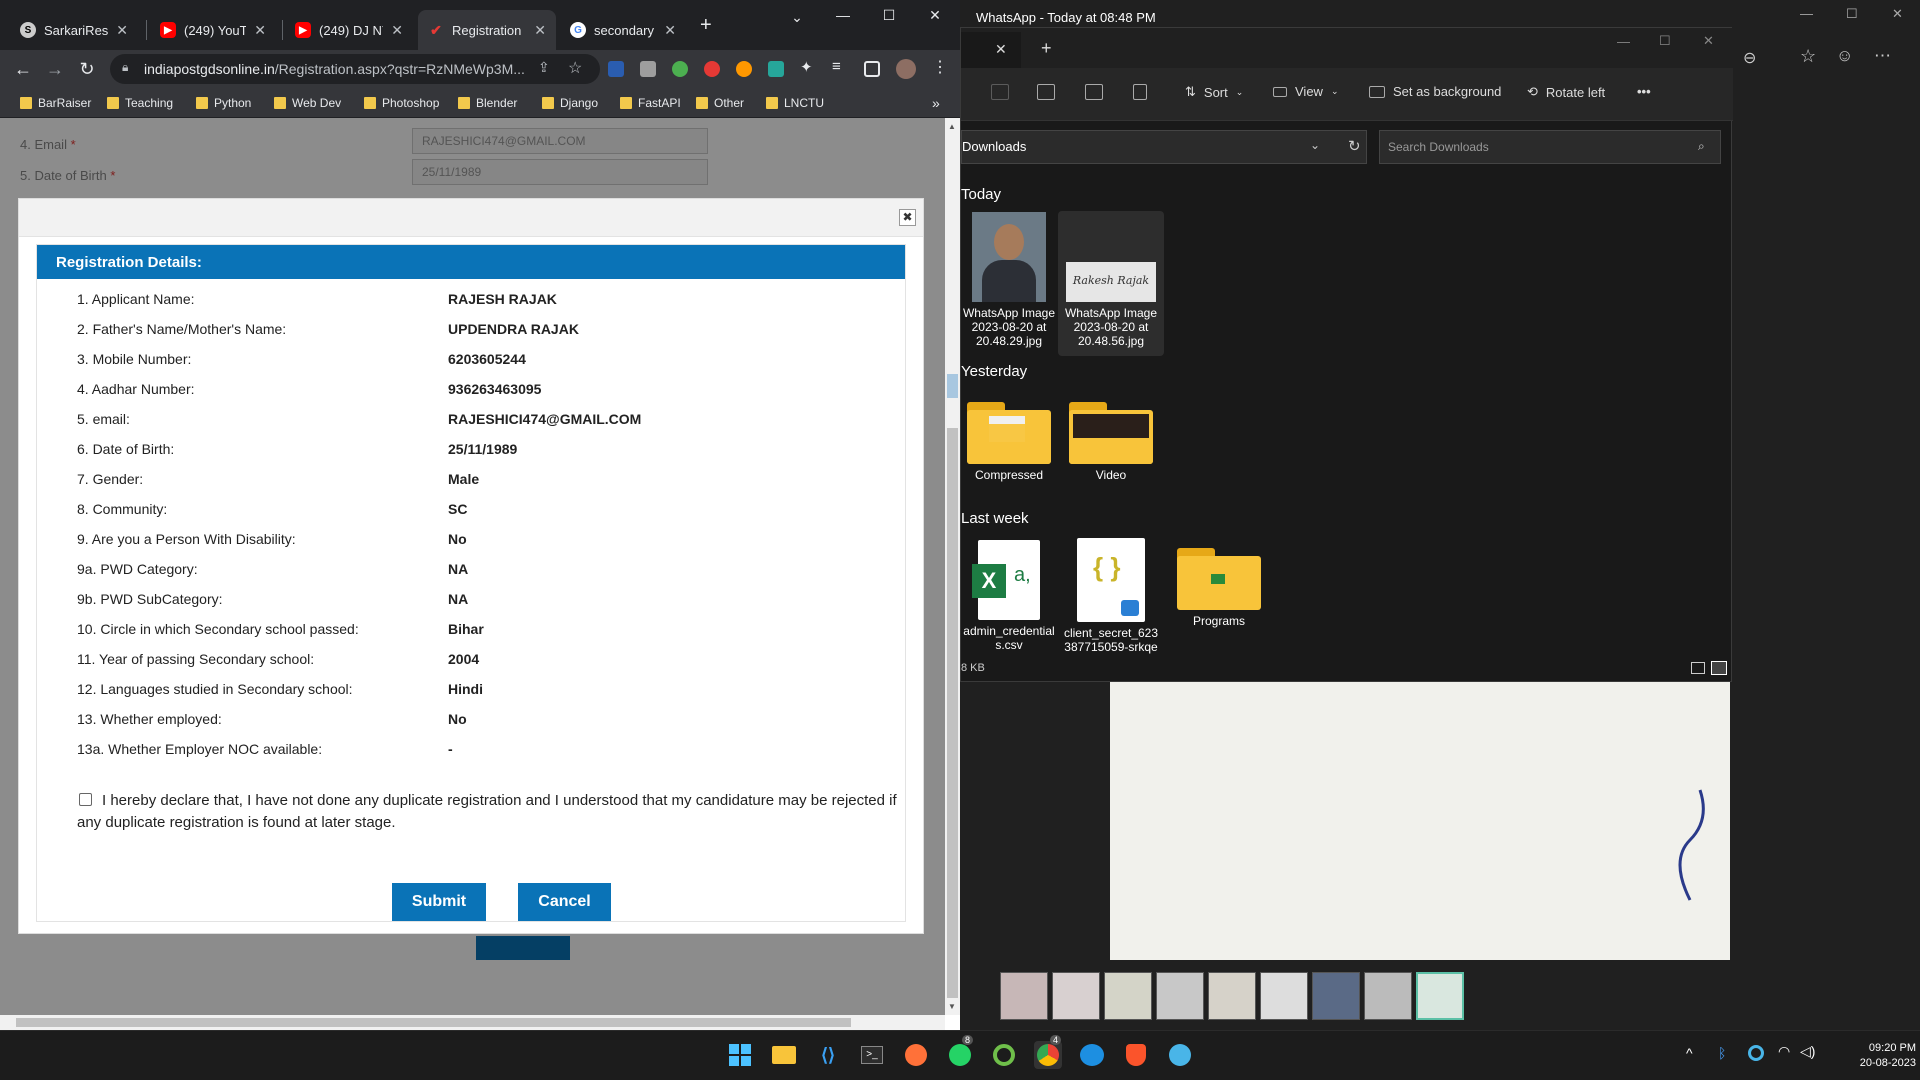  Describe the element at coordinates (740, 1055) in the screenshot. I see `windows-start-icon` at that location.